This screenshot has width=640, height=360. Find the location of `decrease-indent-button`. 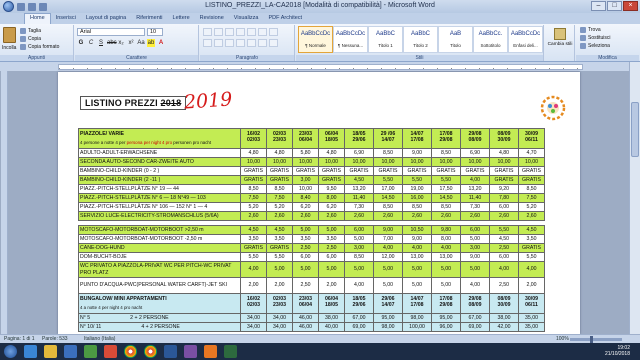

decrease-indent-button is located at coordinates (240, 32).